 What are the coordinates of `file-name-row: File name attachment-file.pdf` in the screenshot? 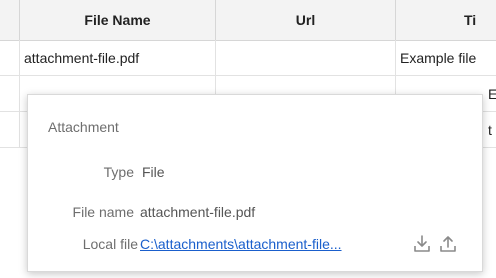 It's located at (256, 212).